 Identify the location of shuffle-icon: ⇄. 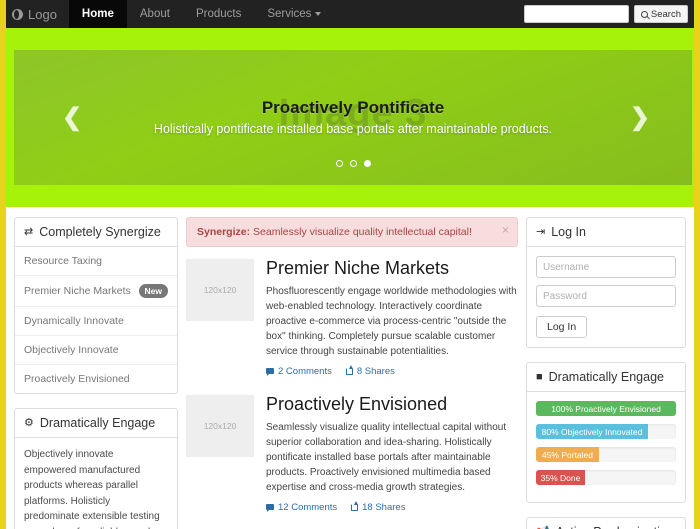
(29, 231).